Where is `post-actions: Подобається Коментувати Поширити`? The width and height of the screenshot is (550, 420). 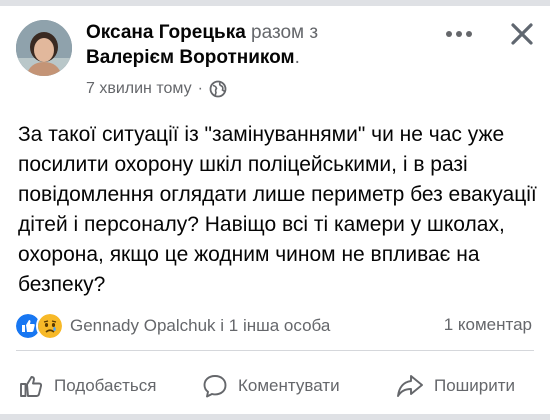
post-actions: Подобається Коментувати Поширити is located at coordinates (275, 386).